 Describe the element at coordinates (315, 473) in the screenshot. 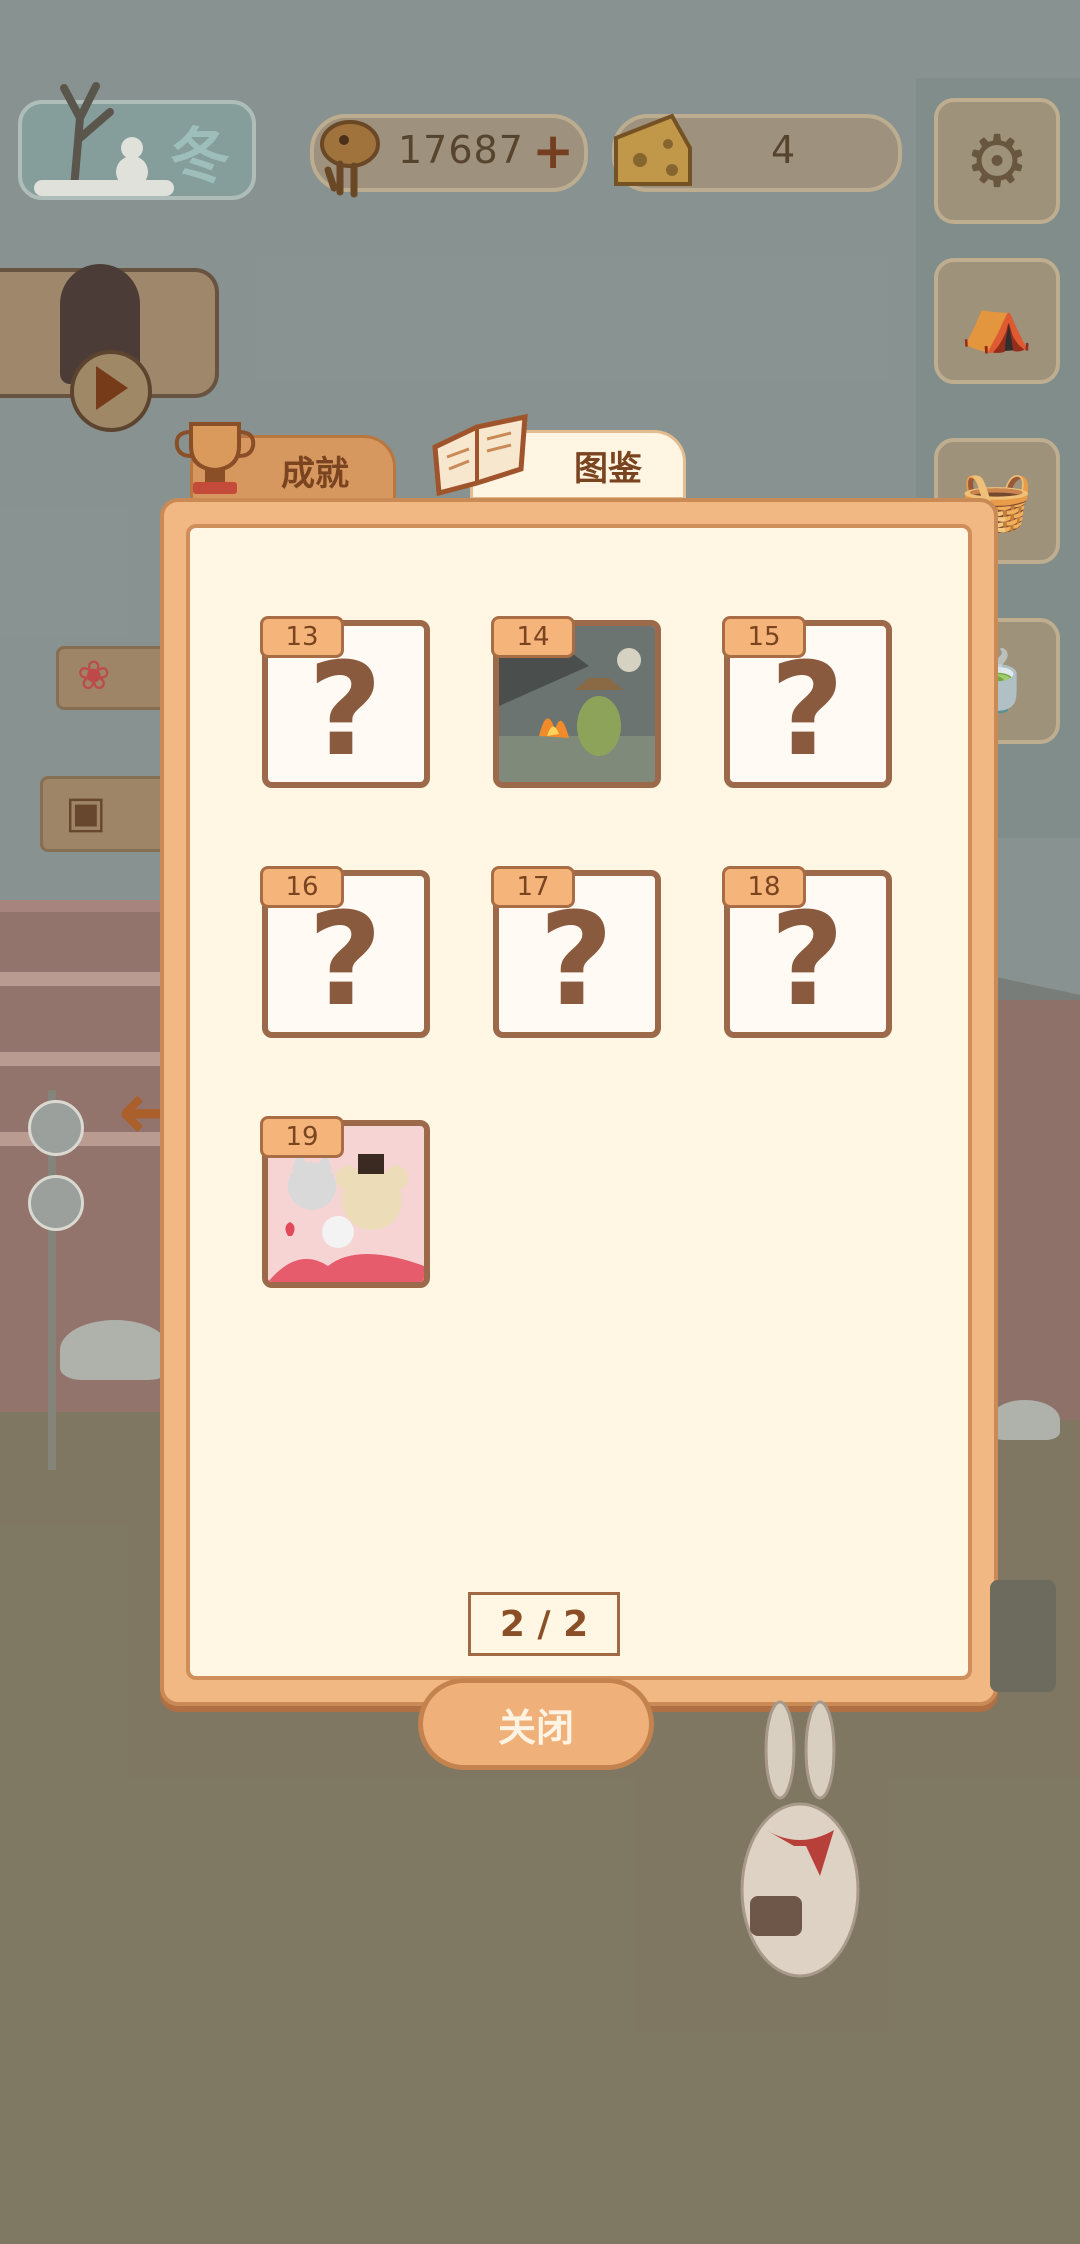

I see `tab-achievements-label: 成就` at that location.